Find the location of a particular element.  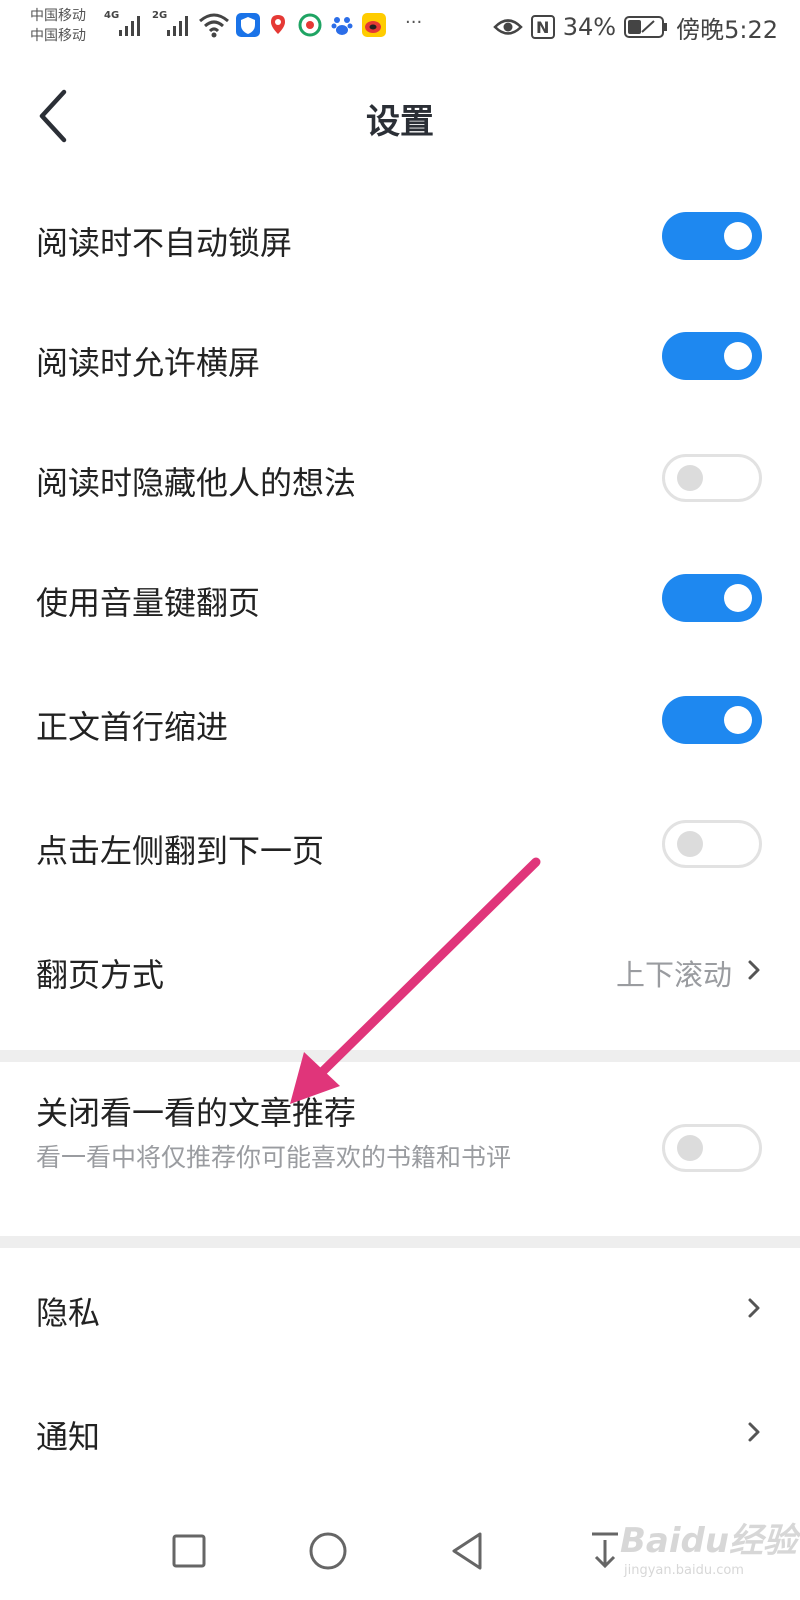

setting-disable-recommend: 关闭看一看的文章推荐 看一看中将仅推荐你可能喜欢的书籍和书评 is located at coordinates (400, 1137).